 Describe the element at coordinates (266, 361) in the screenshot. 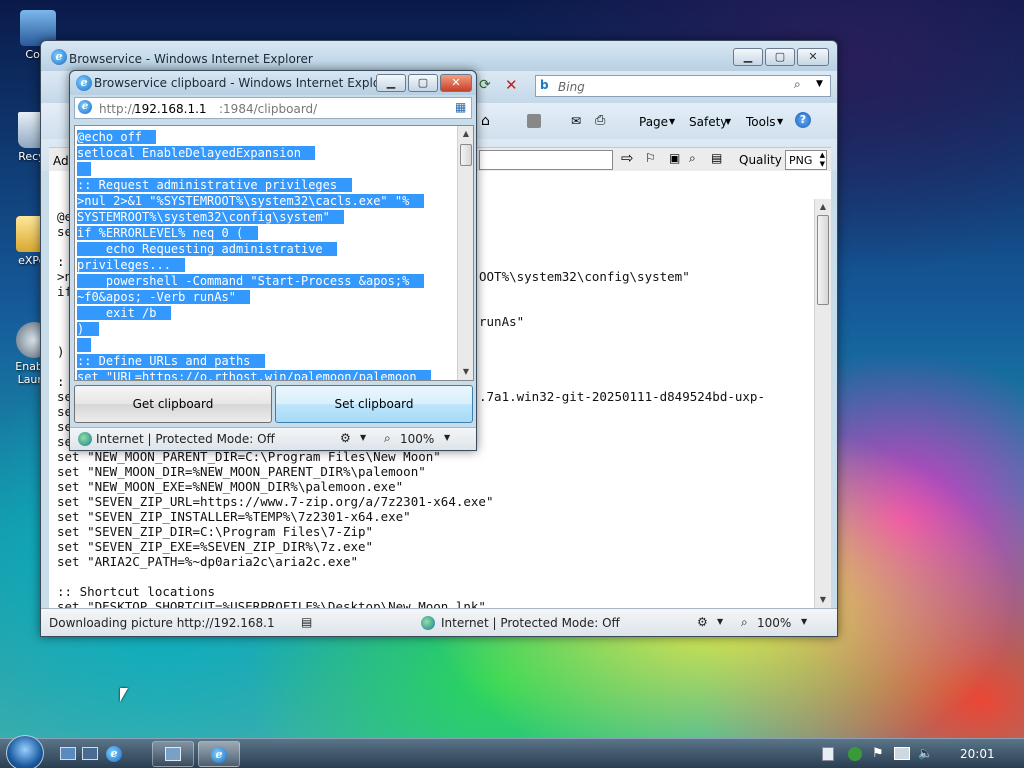

I see `clipboard-line: :: Define URLs and paths` at that location.